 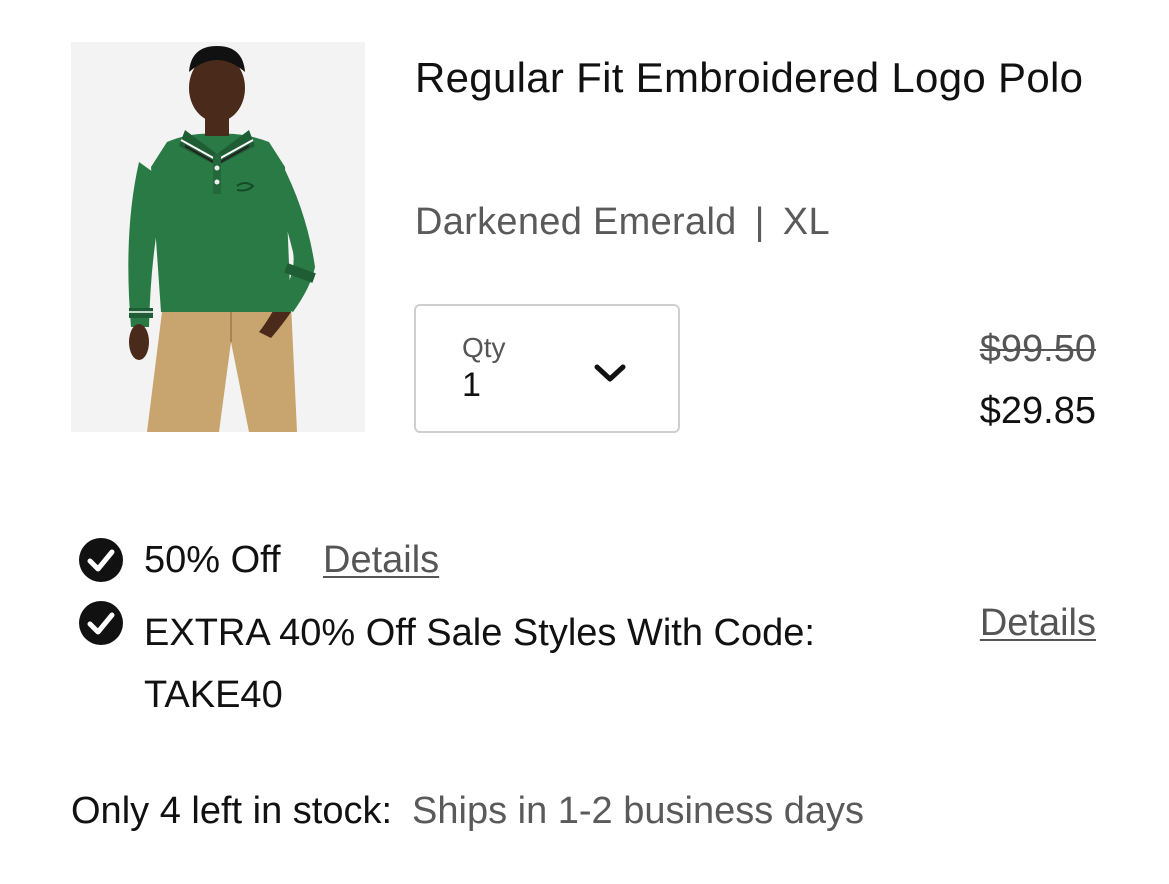 What do you see at coordinates (1037, 349) in the screenshot?
I see `original-price: $99.50` at bounding box center [1037, 349].